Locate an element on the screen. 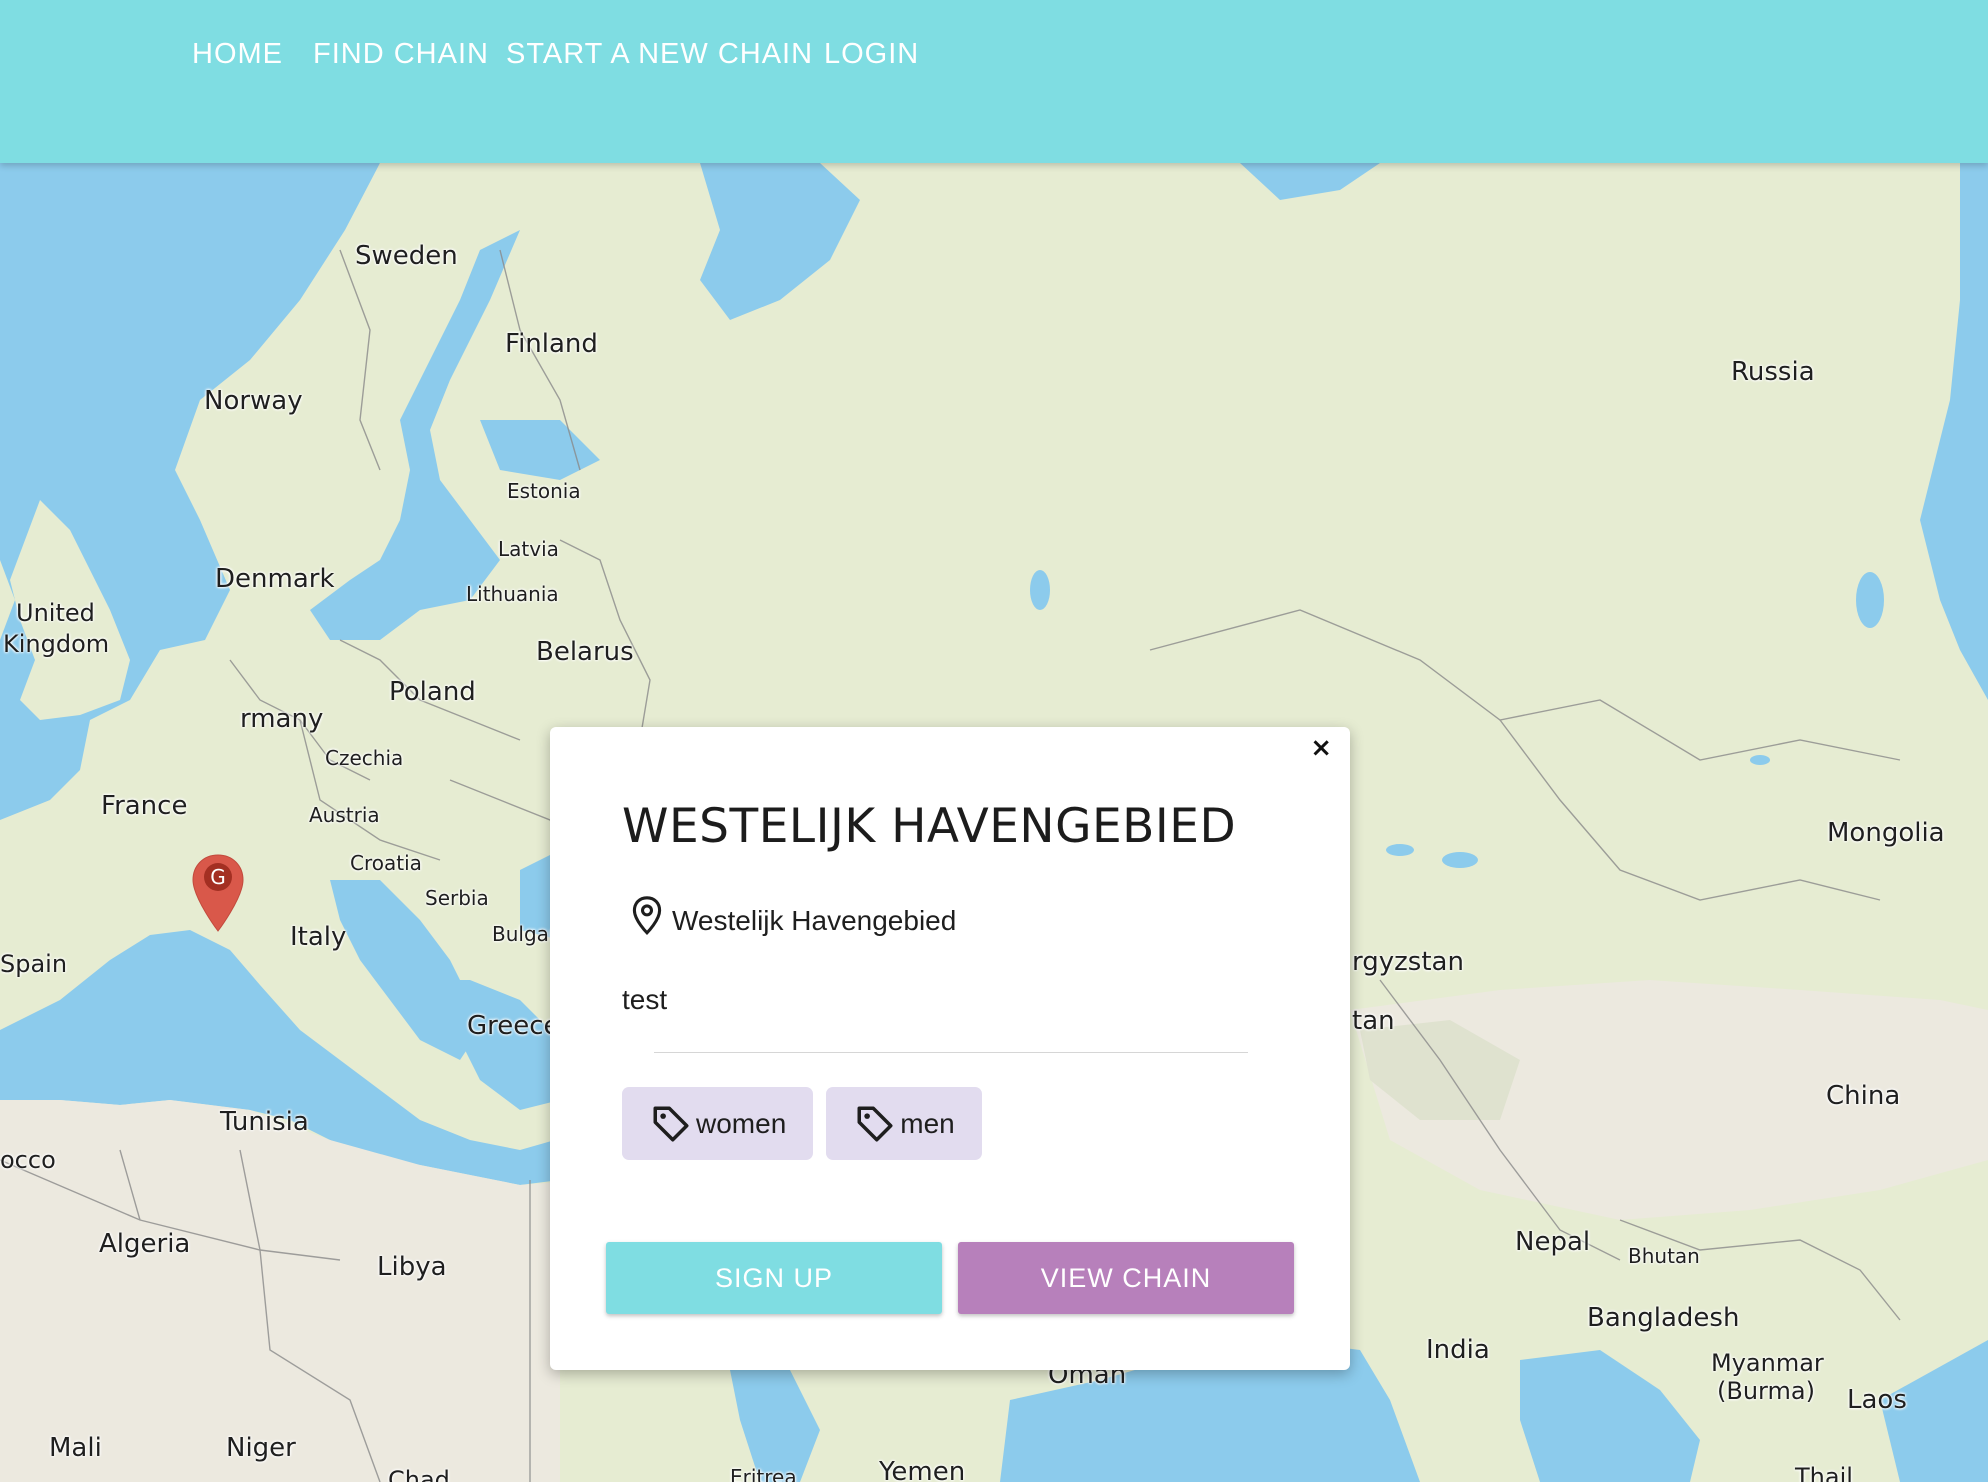  popup-location-text: Westelijk Havengebied is located at coordinates (814, 920).